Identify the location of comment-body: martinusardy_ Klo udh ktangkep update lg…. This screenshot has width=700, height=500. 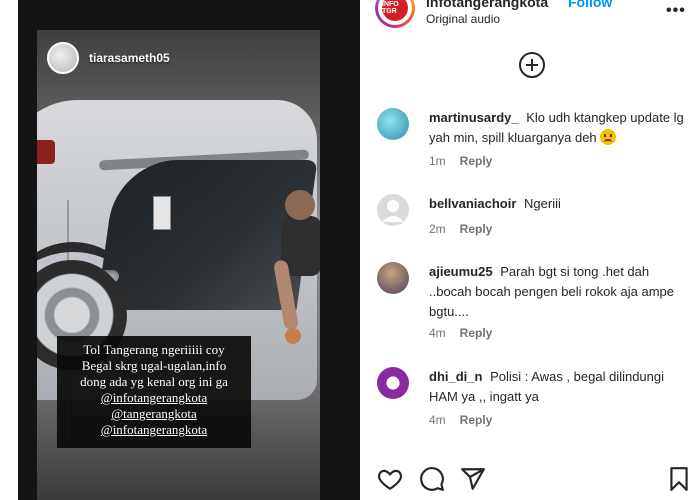
(558, 128).